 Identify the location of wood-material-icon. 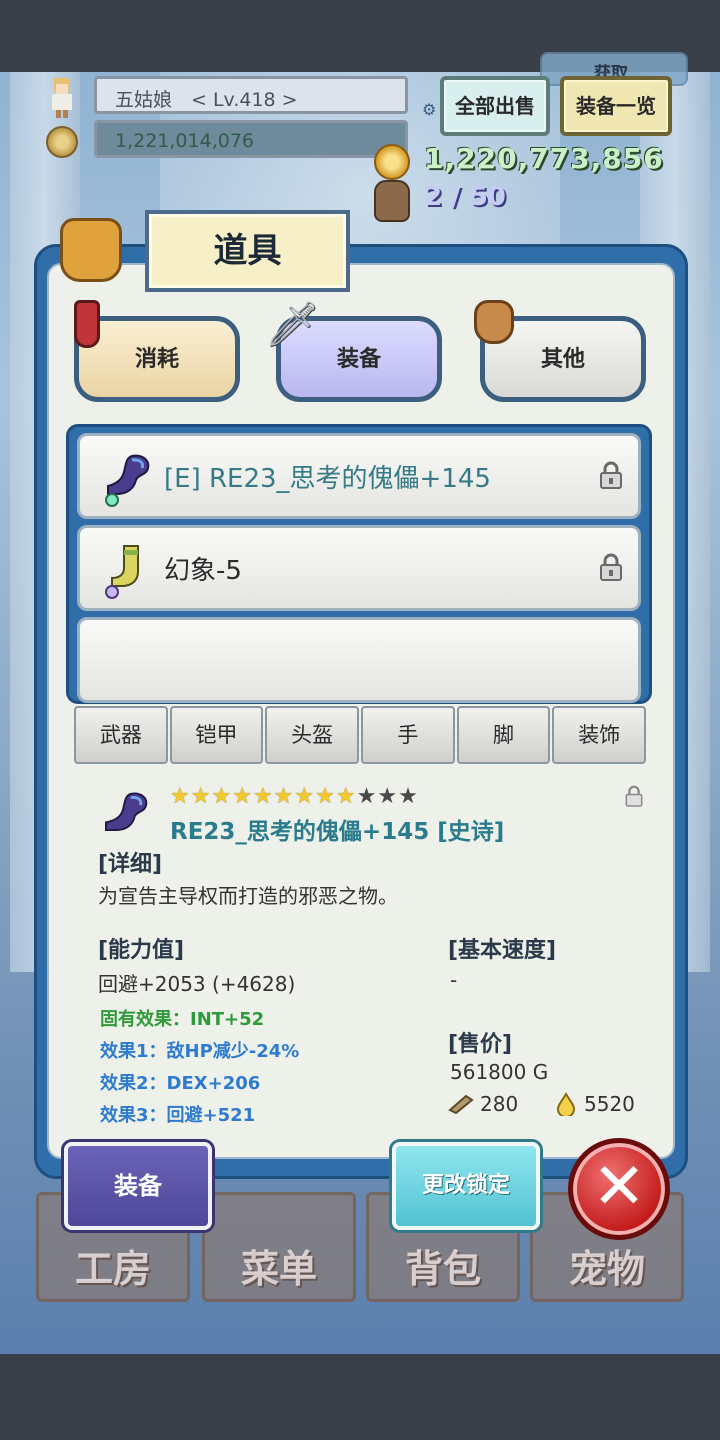
(461, 1104).